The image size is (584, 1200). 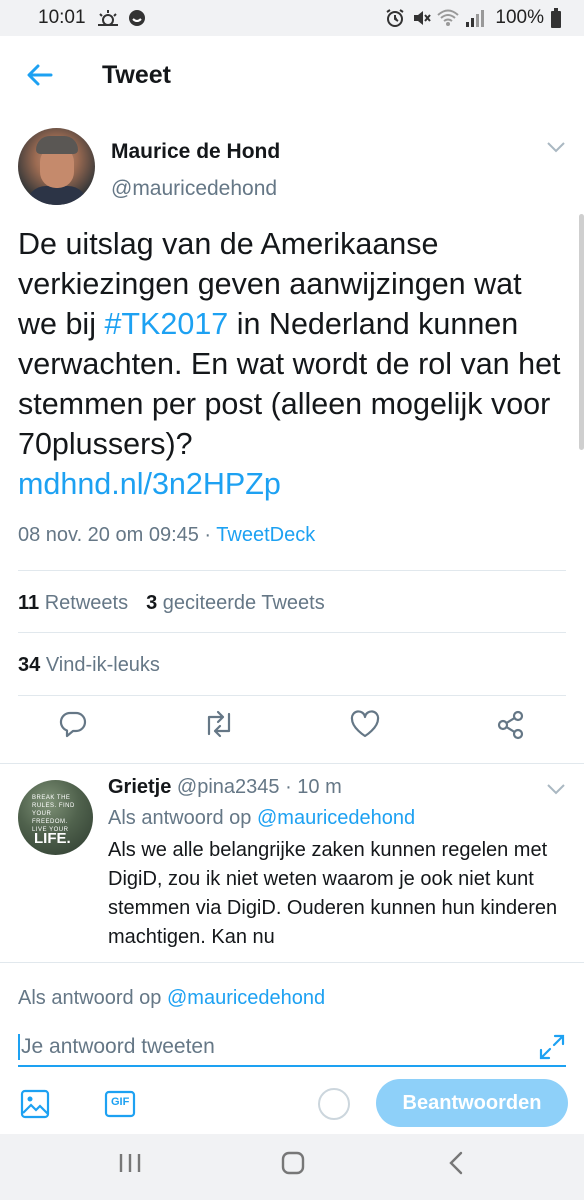 What do you see at coordinates (152, 603) in the screenshot?
I see `quotes-count: 3` at bounding box center [152, 603].